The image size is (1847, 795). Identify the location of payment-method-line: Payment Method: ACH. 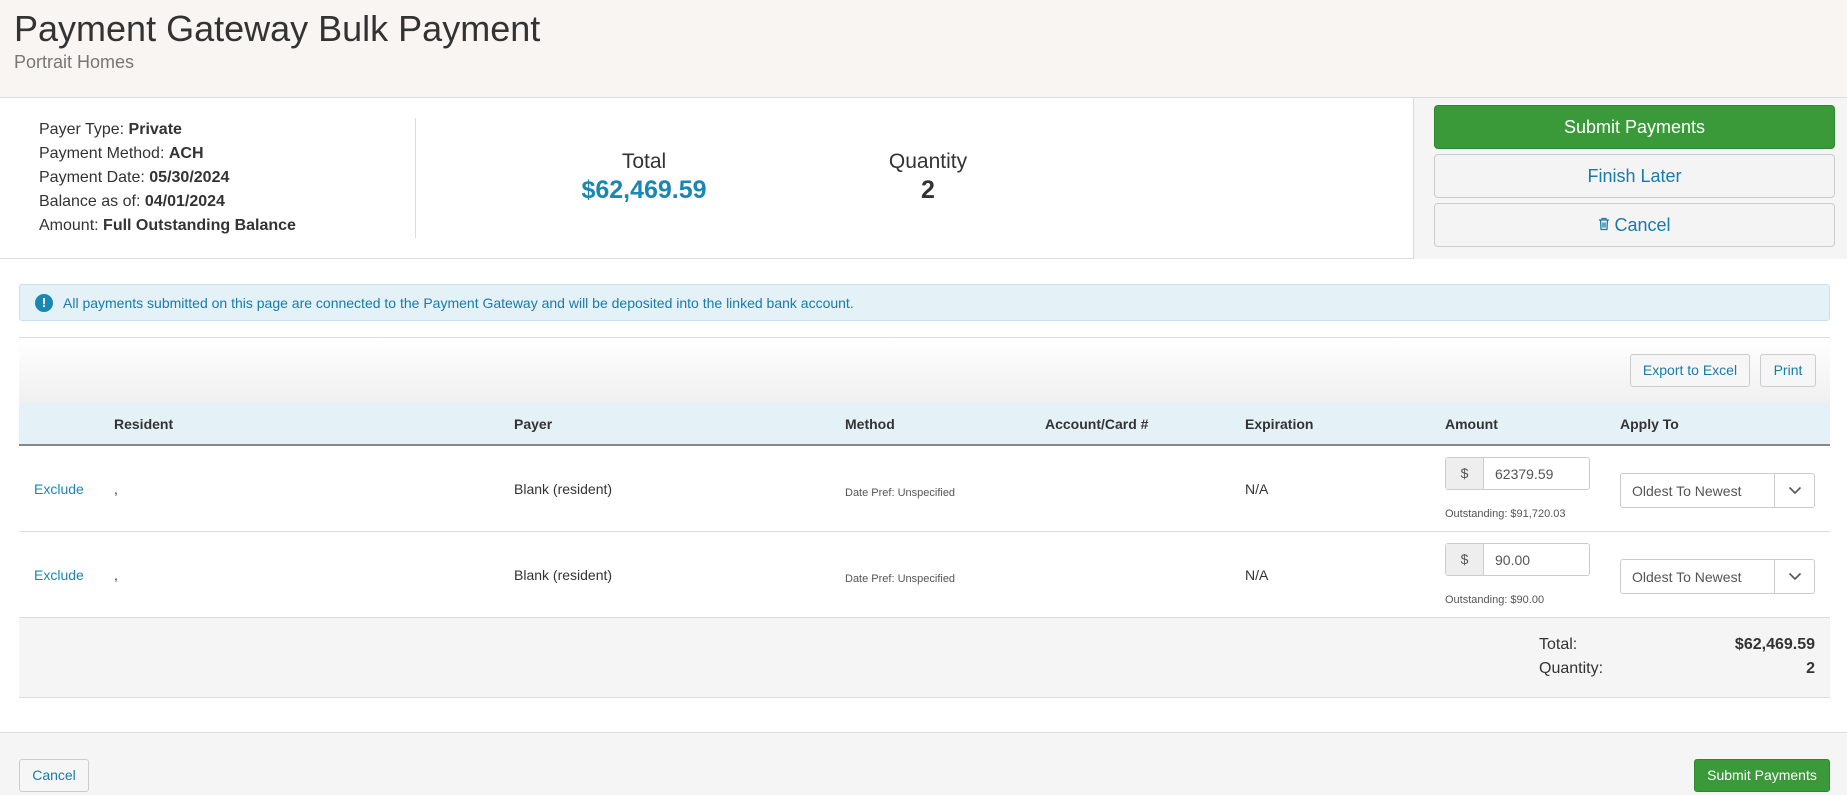
(167, 154).